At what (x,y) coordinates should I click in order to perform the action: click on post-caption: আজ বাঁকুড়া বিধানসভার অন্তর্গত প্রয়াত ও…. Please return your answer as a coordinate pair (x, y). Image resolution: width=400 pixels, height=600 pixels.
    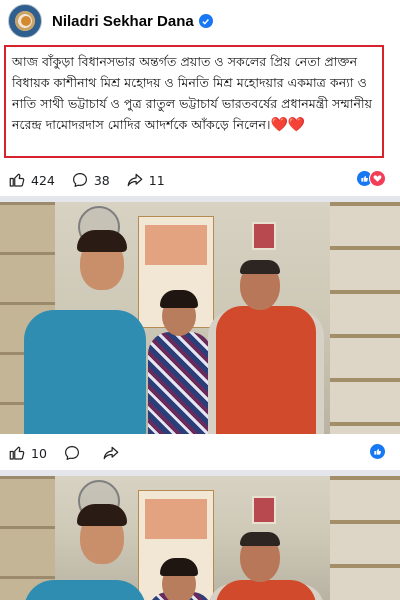
    Looking at the image, I should click on (194, 93).